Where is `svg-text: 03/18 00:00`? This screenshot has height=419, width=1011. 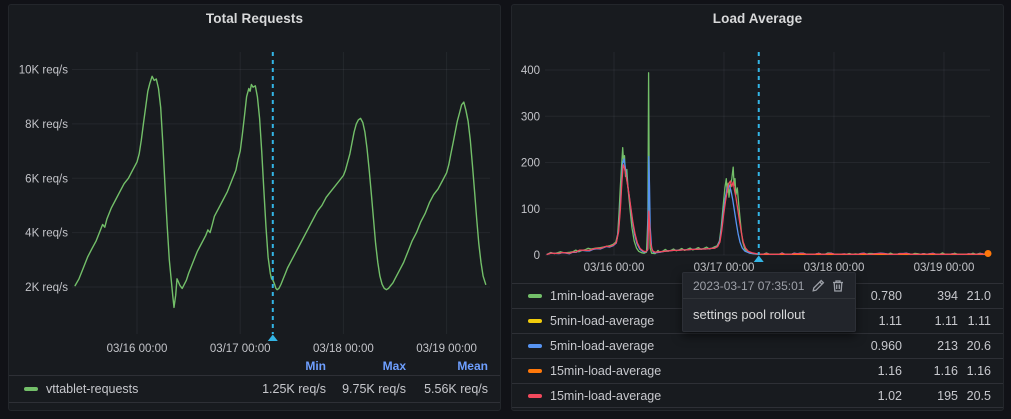 svg-text: 03/18 00:00 is located at coordinates (343, 349).